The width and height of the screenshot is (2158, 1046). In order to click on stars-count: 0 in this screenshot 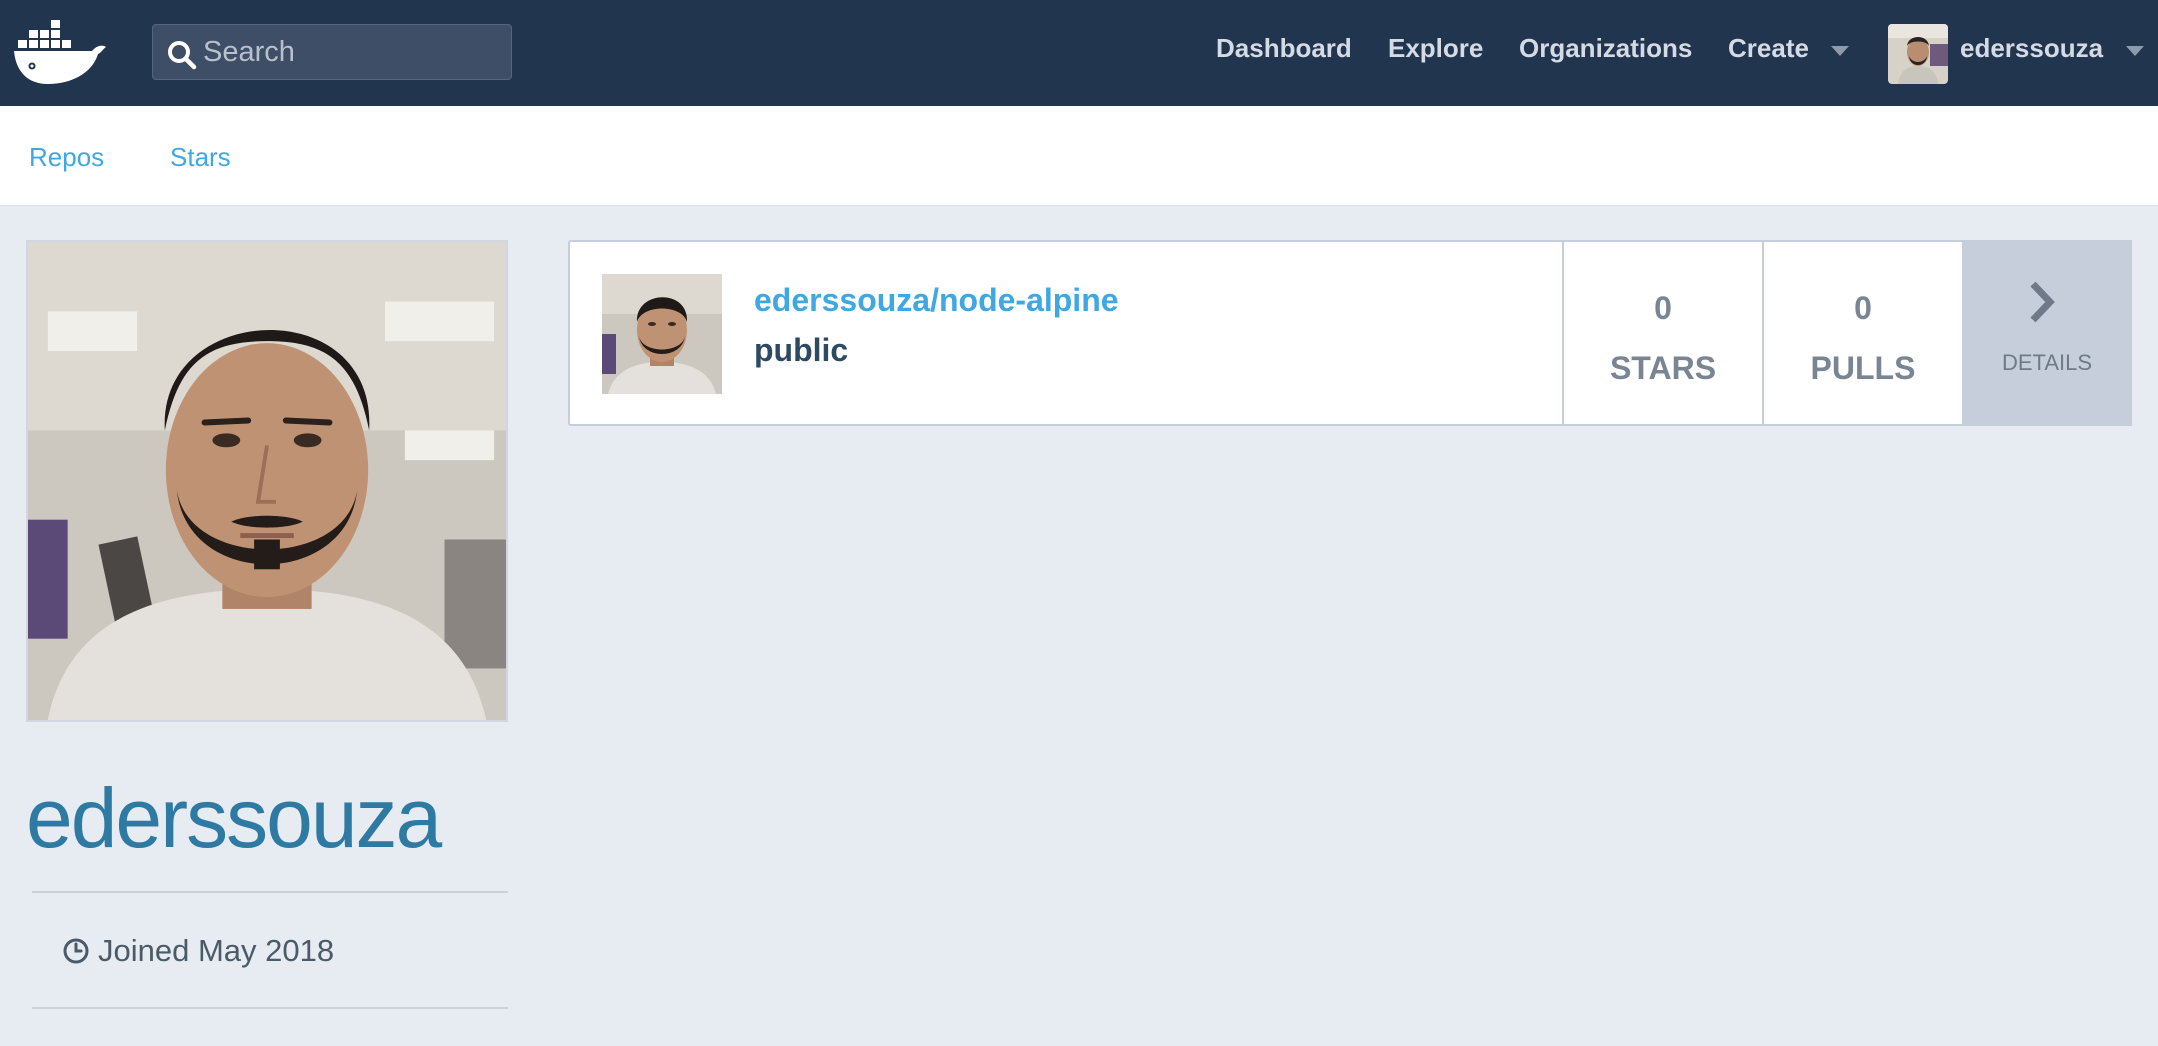, I will do `click(1663, 308)`.